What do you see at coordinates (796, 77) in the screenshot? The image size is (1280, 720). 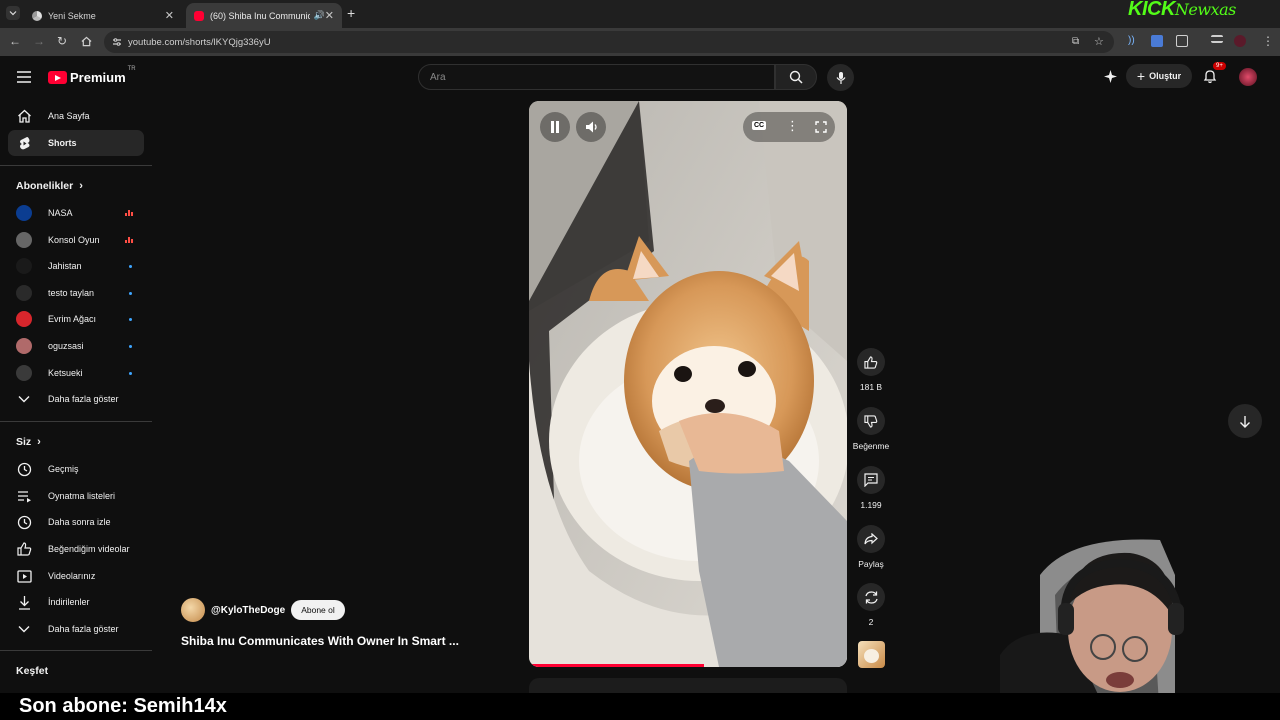 I see `search-button` at bounding box center [796, 77].